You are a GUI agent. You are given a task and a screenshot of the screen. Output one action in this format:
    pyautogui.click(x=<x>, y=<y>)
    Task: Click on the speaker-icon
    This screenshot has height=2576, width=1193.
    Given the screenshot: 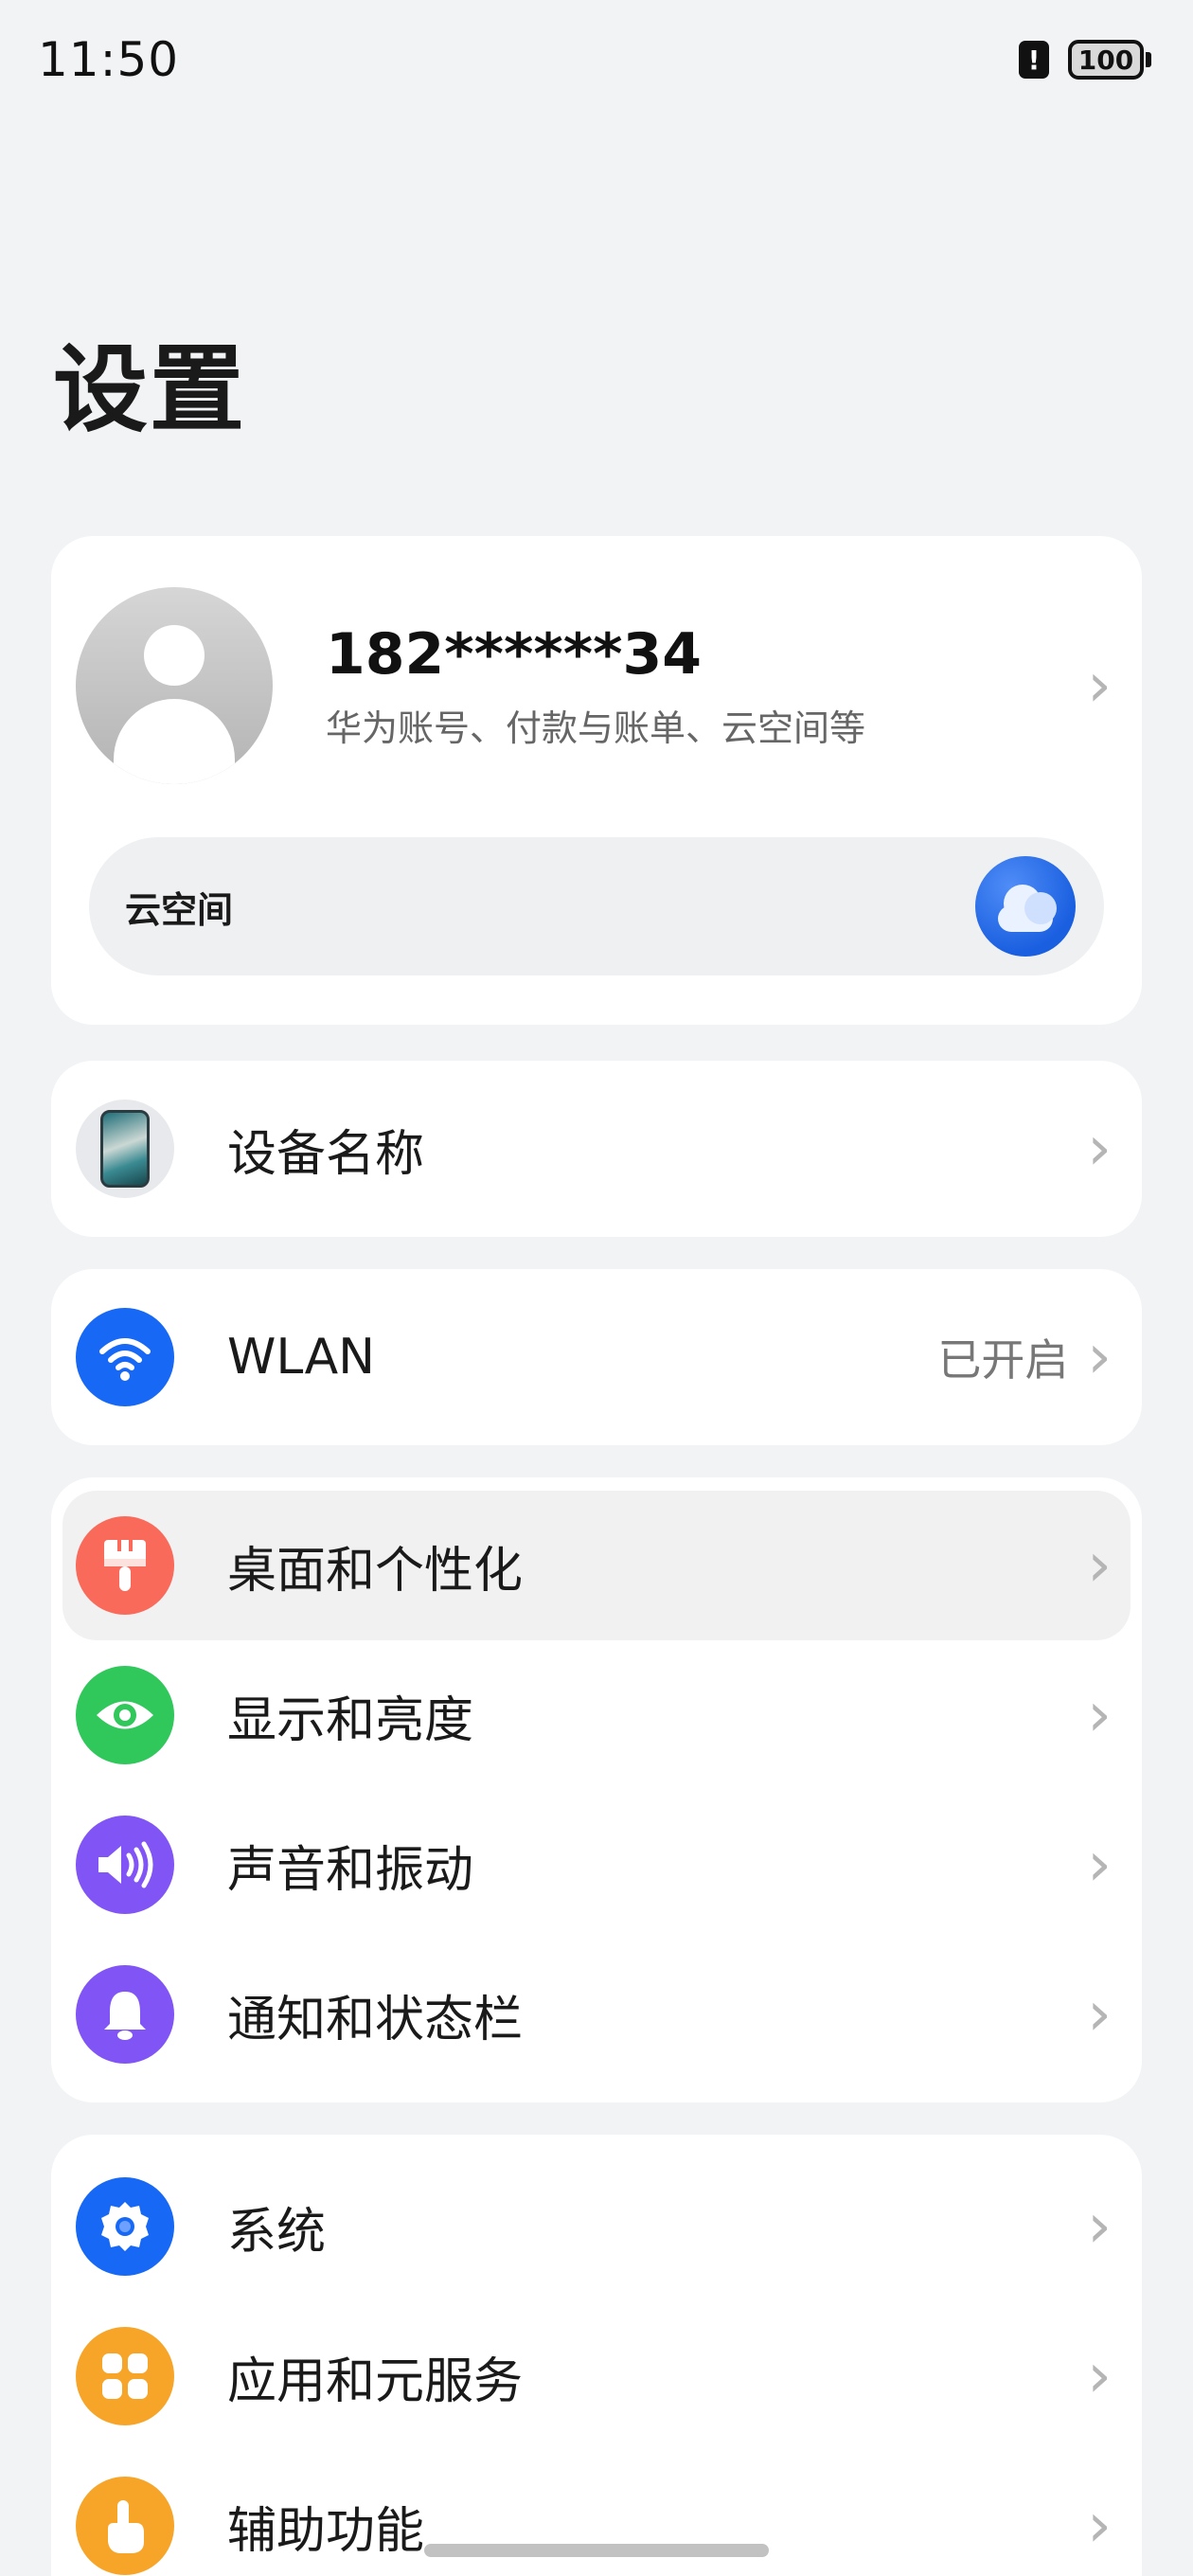 What is the action you would take?
    pyautogui.click(x=125, y=1865)
    